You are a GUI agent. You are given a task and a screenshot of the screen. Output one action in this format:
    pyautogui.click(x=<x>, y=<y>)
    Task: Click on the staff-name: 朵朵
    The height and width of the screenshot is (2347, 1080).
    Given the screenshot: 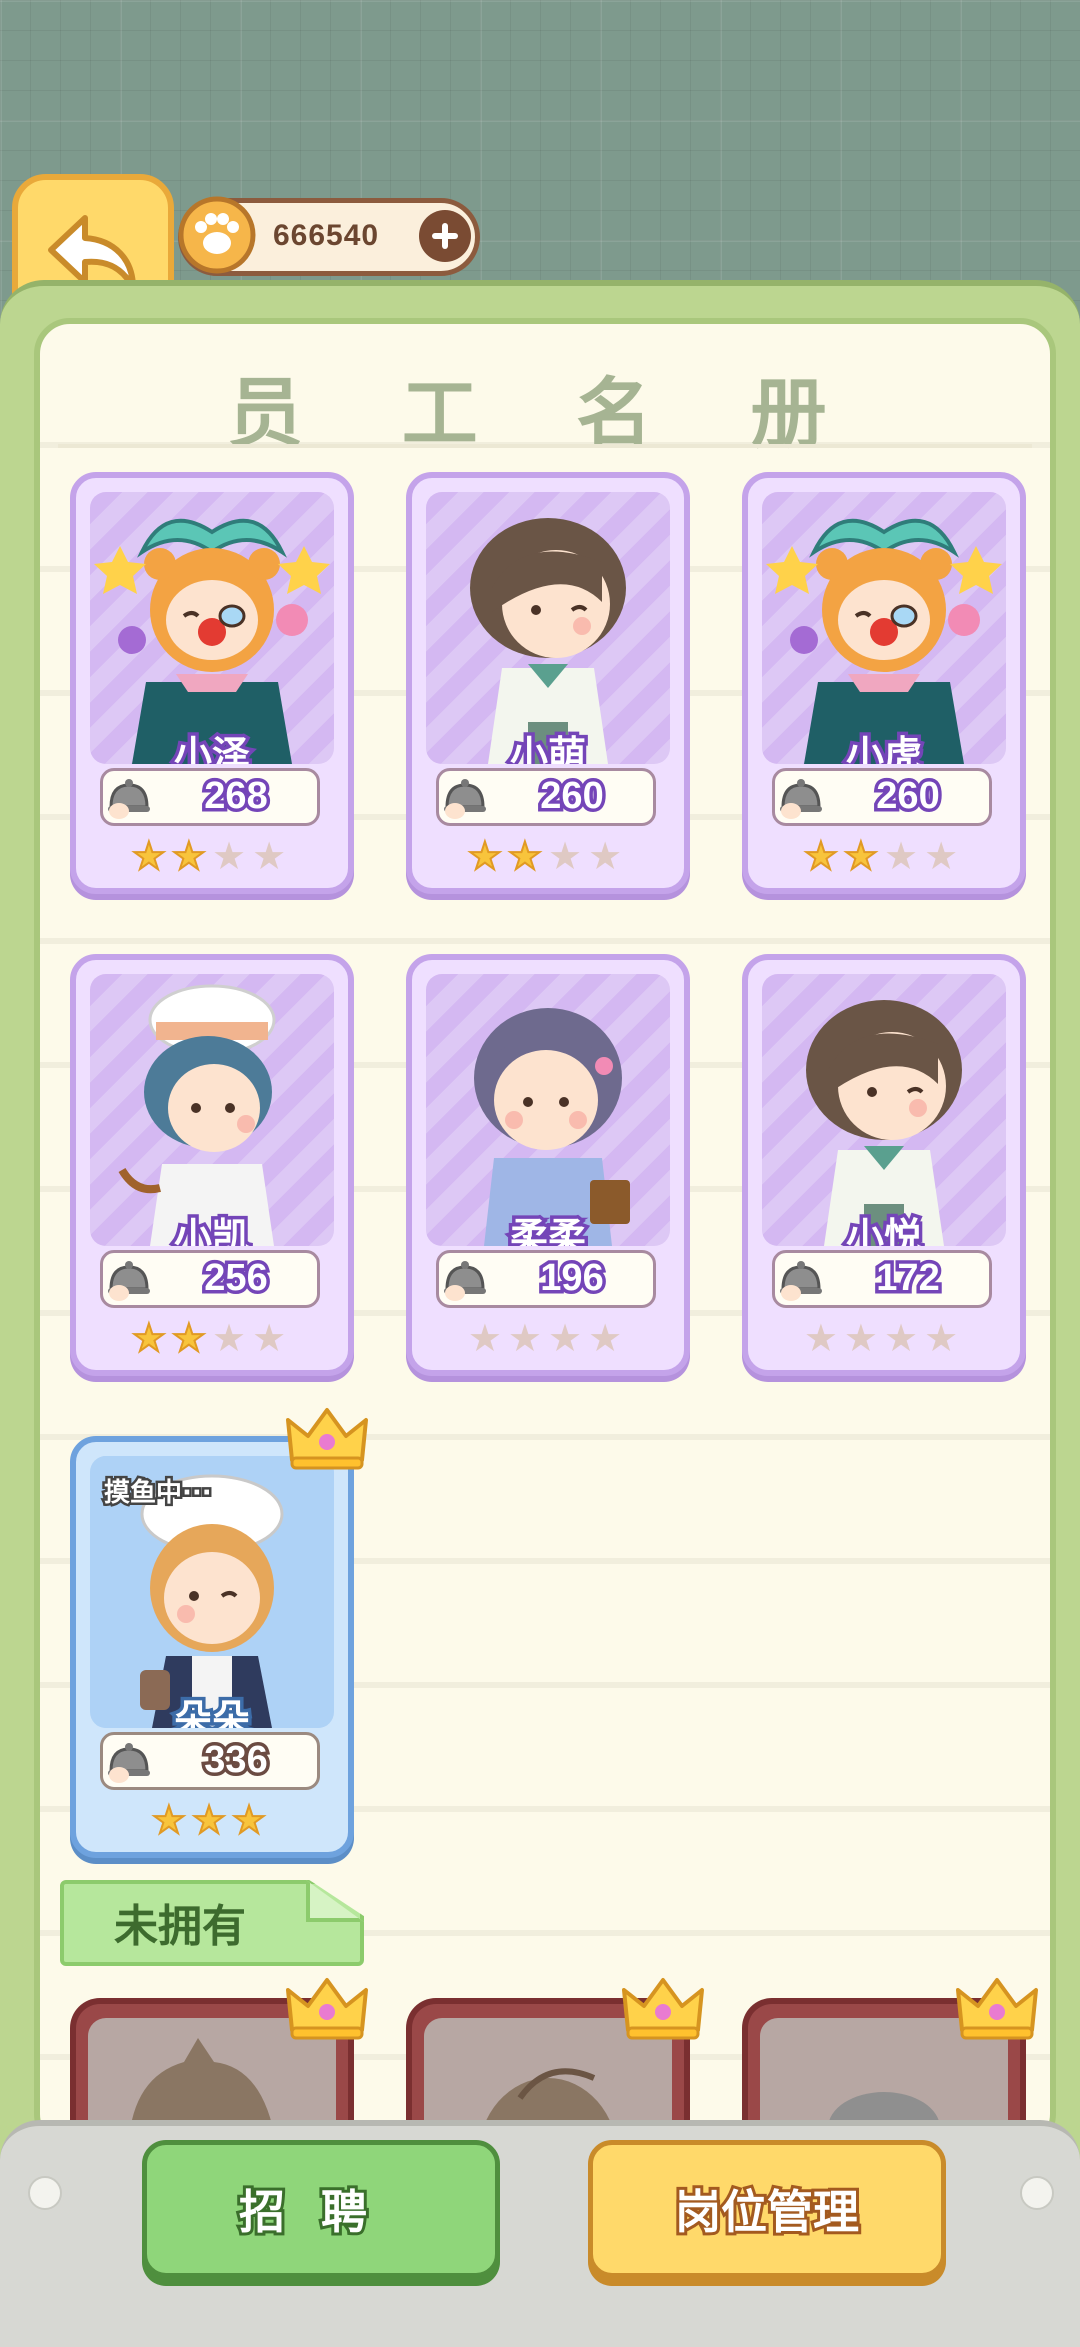 What is the action you would take?
    pyautogui.click(x=211, y=1711)
    